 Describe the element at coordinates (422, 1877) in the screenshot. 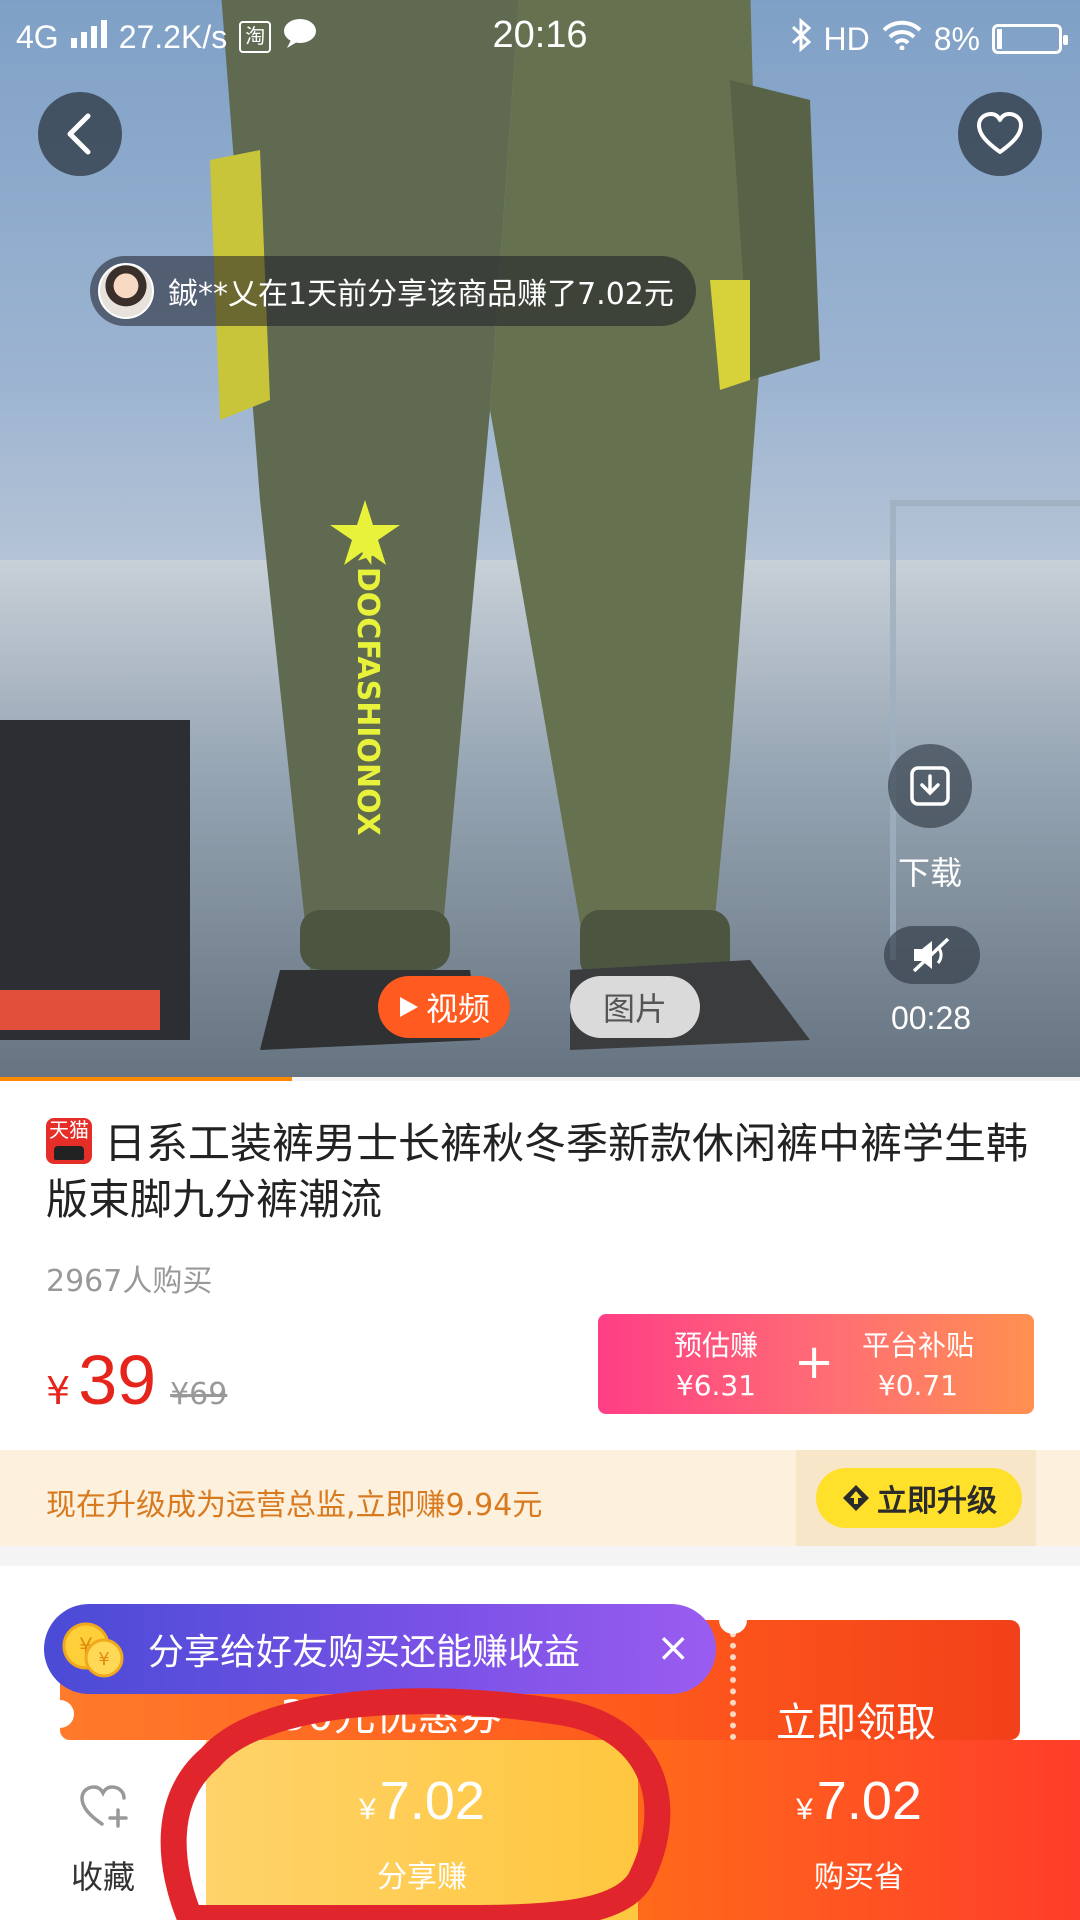

I see `share-earn-label: 分享赚` at that location.